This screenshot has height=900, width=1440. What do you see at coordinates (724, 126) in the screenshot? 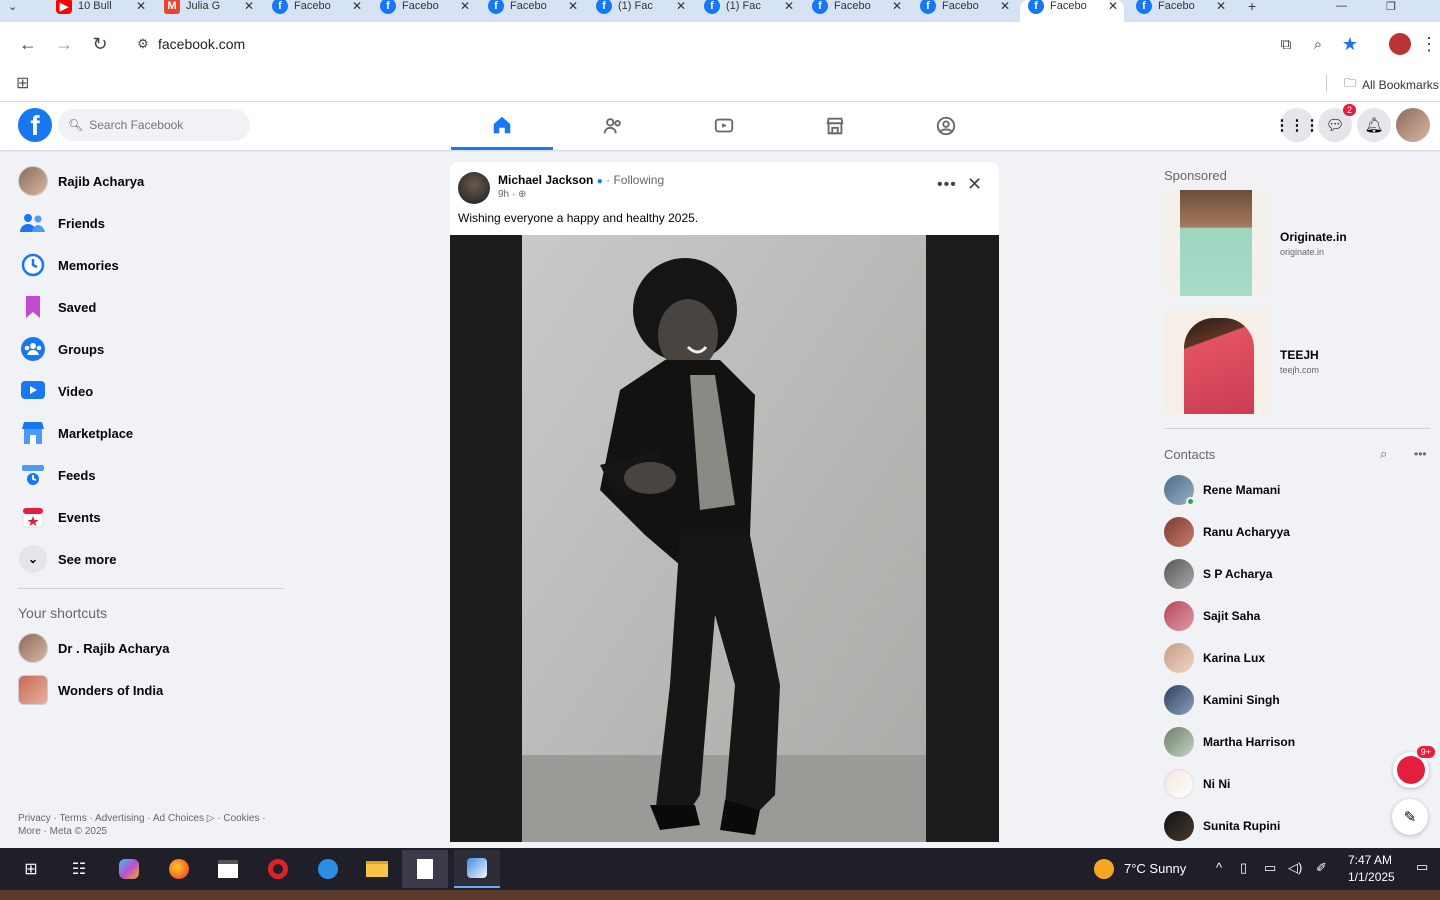
I see `tab-video` at bounding box center [724, 126].